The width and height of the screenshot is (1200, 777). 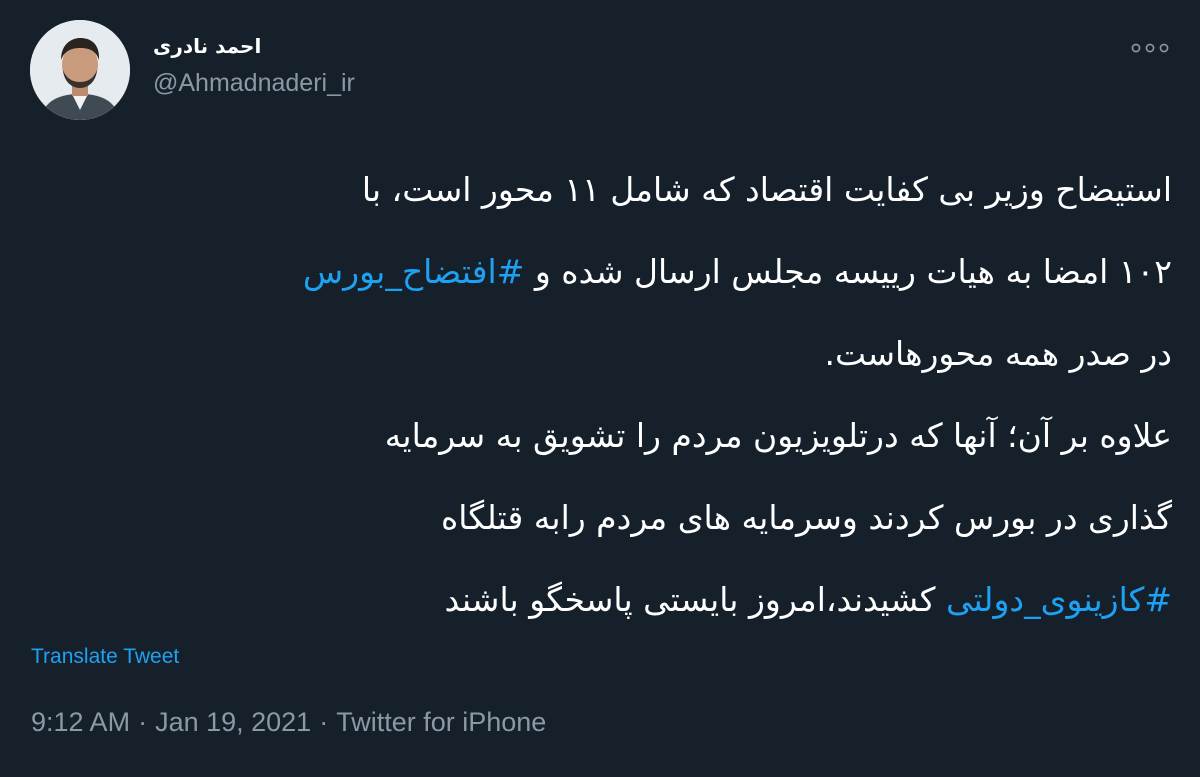 I want to click on tweet-line: در صدر همه محورهاست., so click(x=998, y=353).